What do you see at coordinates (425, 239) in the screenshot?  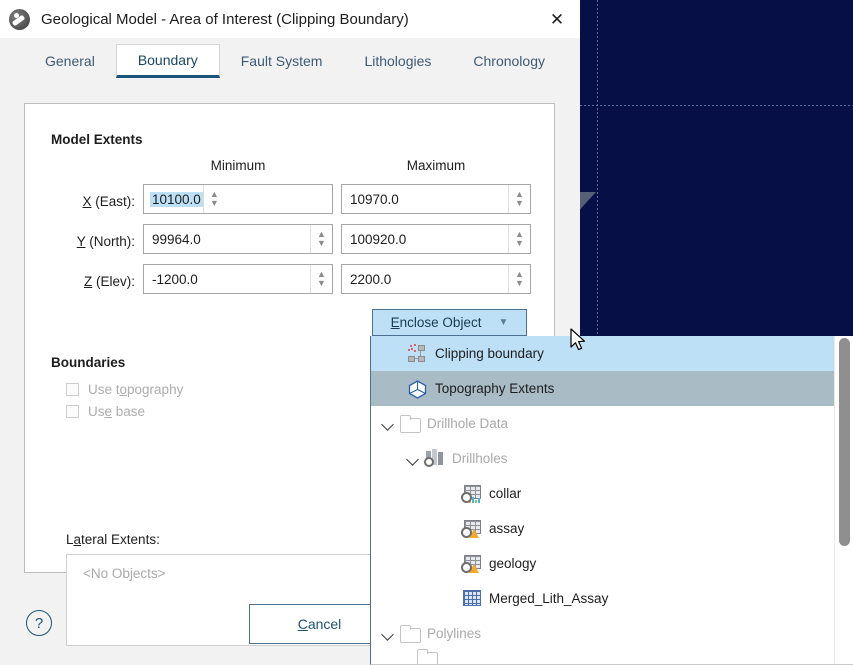 I see `y-max-value: 100920.0` at bounding box center [425, 239].